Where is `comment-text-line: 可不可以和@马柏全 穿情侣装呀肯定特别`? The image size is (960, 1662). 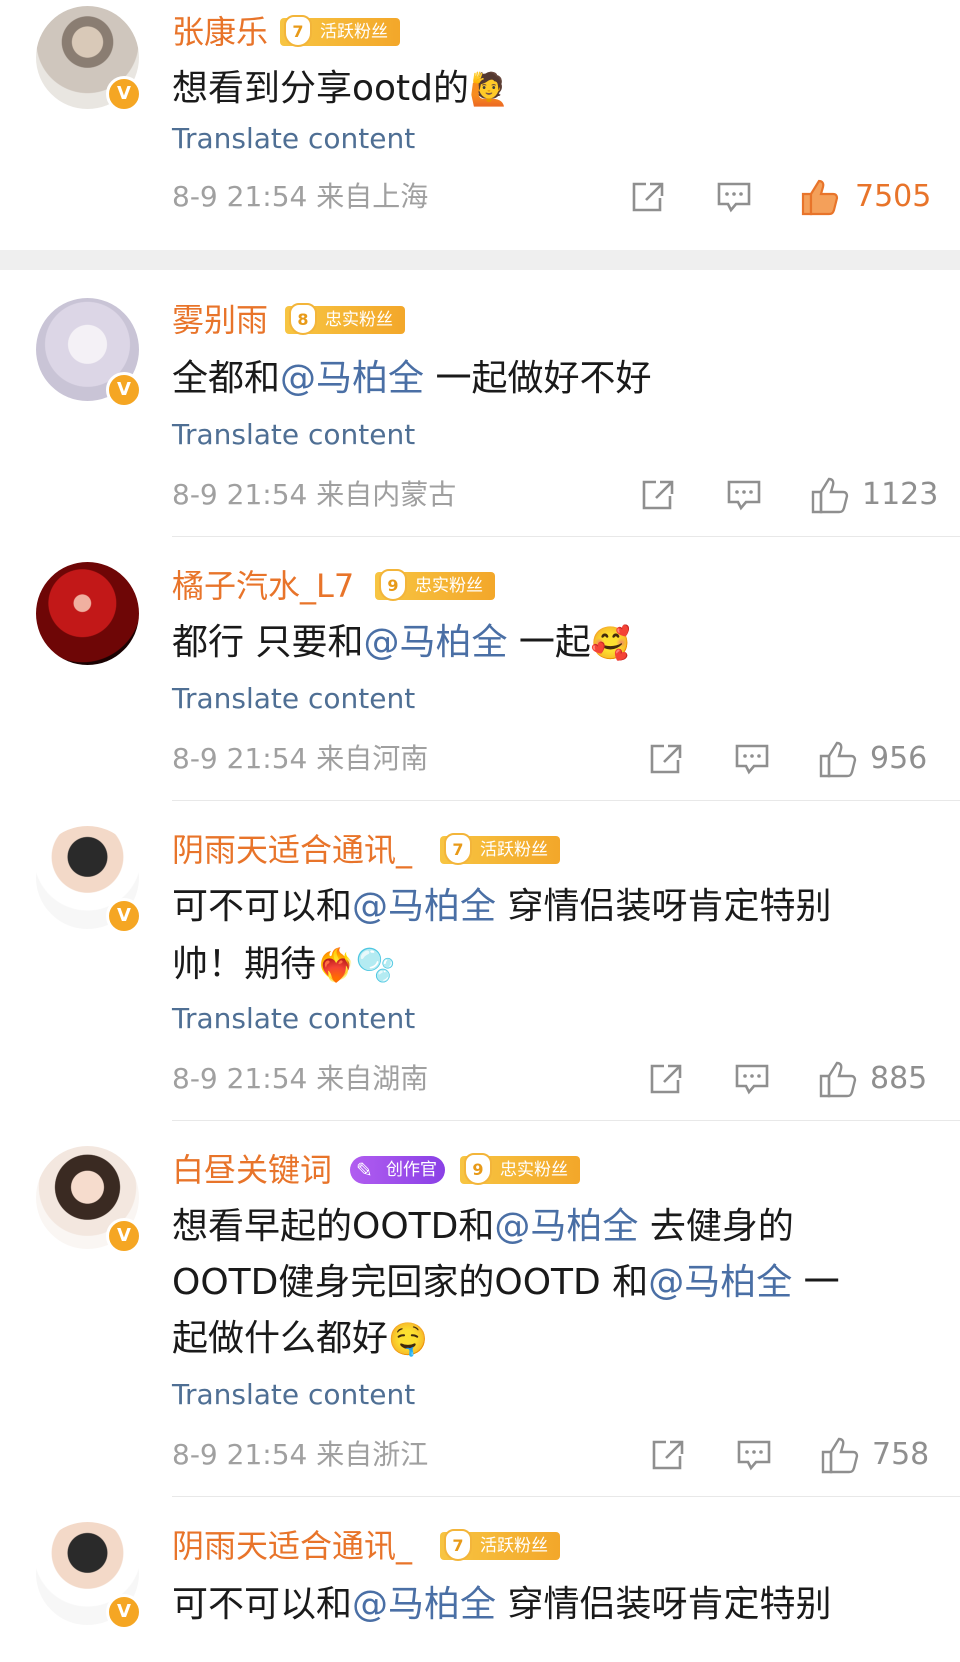
comment-text-line: 可不可以和@马柏全 穿情侣装呀肯定特别 is located at coordinates (542, 907).